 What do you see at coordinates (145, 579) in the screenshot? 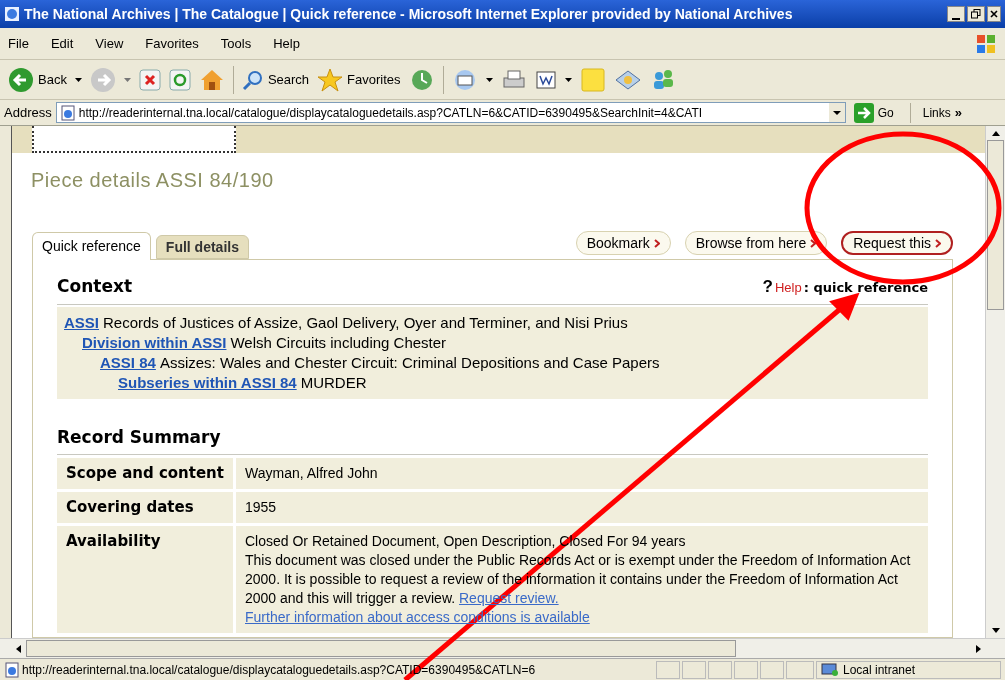
I see `row-label-cell: Availability` at bounding box center [145, 579].